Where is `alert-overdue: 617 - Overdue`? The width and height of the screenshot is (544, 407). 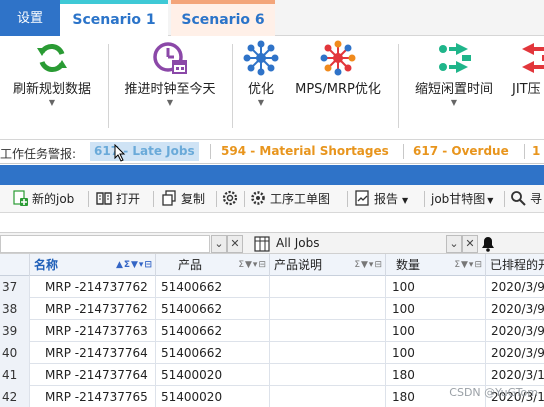 alert-overdue: 617 - Overdue is located at coordinates (461, 151).